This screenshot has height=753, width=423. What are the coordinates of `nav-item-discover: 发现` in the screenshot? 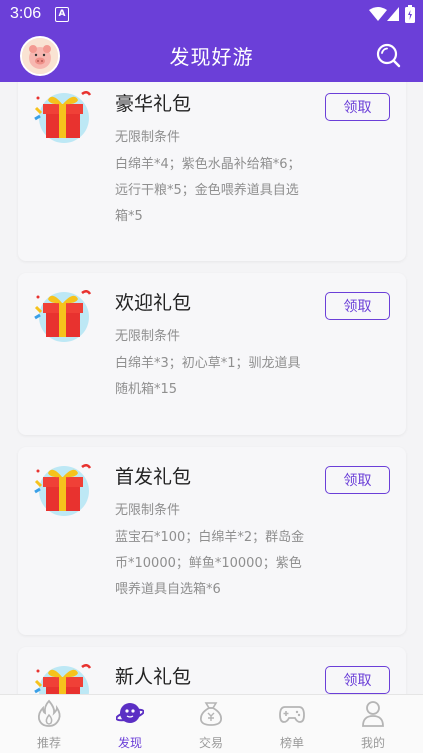 It's located at (130, 724).